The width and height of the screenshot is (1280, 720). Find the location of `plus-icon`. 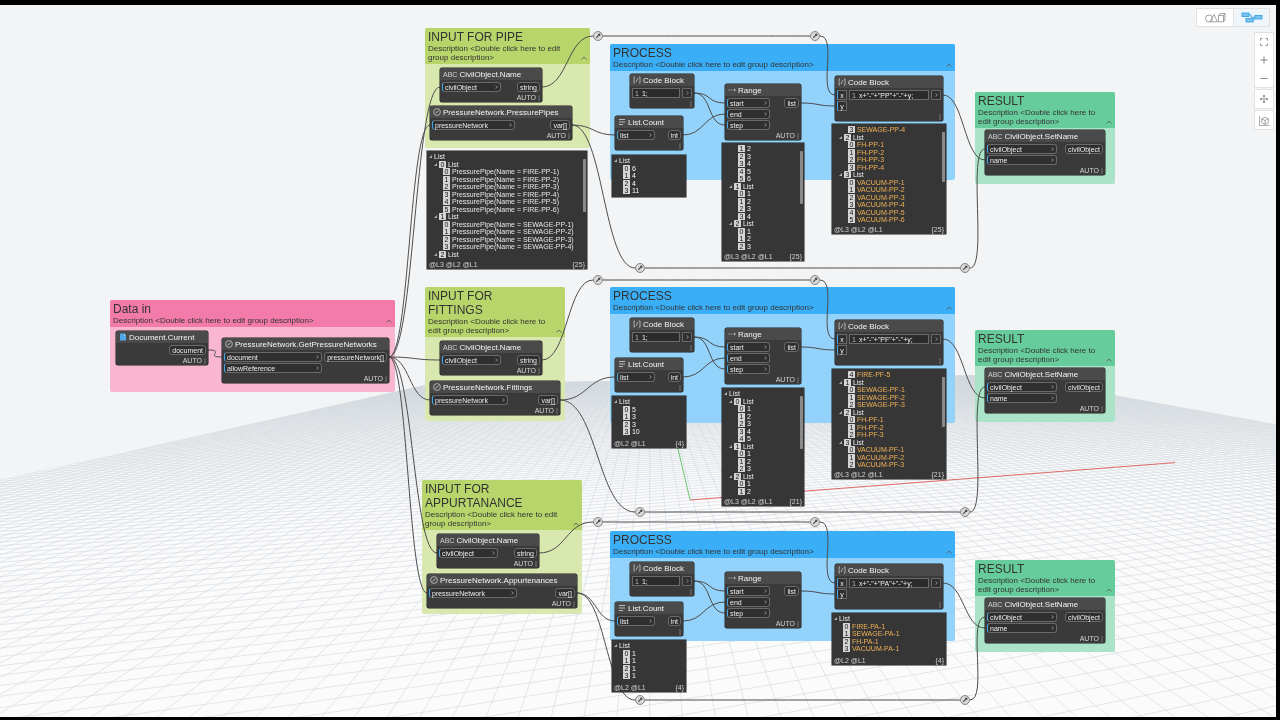

plus-icon is located at coordinates (1264, 60).